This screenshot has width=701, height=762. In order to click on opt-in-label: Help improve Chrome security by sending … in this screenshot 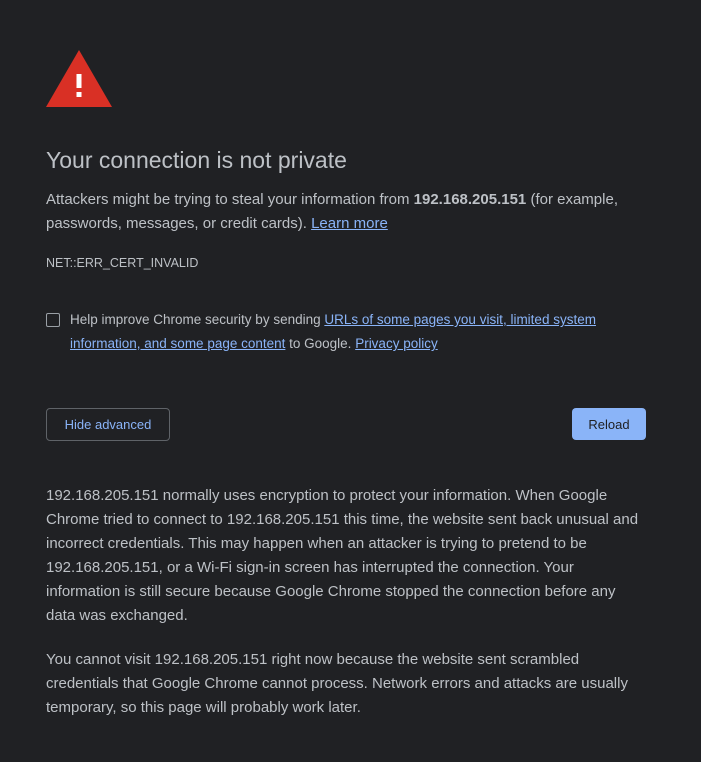, I will do `click(358, 332)`.